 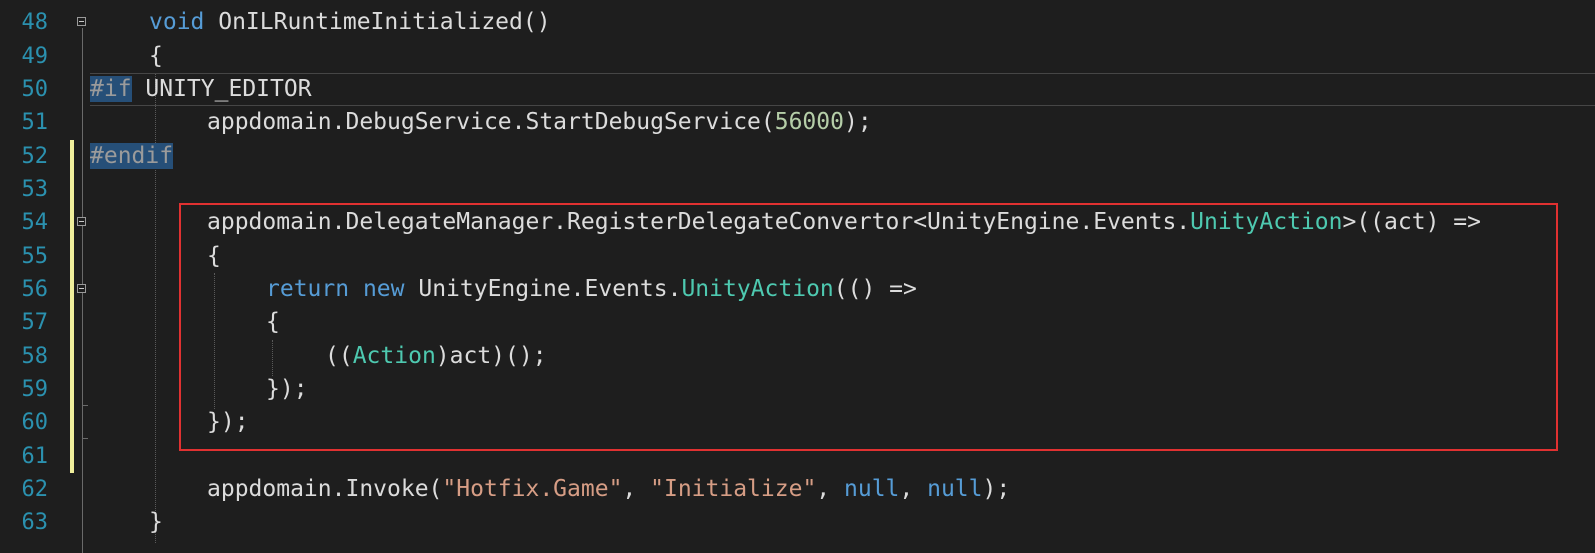 I want to click on line-number: 51, so click(x=35, y=122).